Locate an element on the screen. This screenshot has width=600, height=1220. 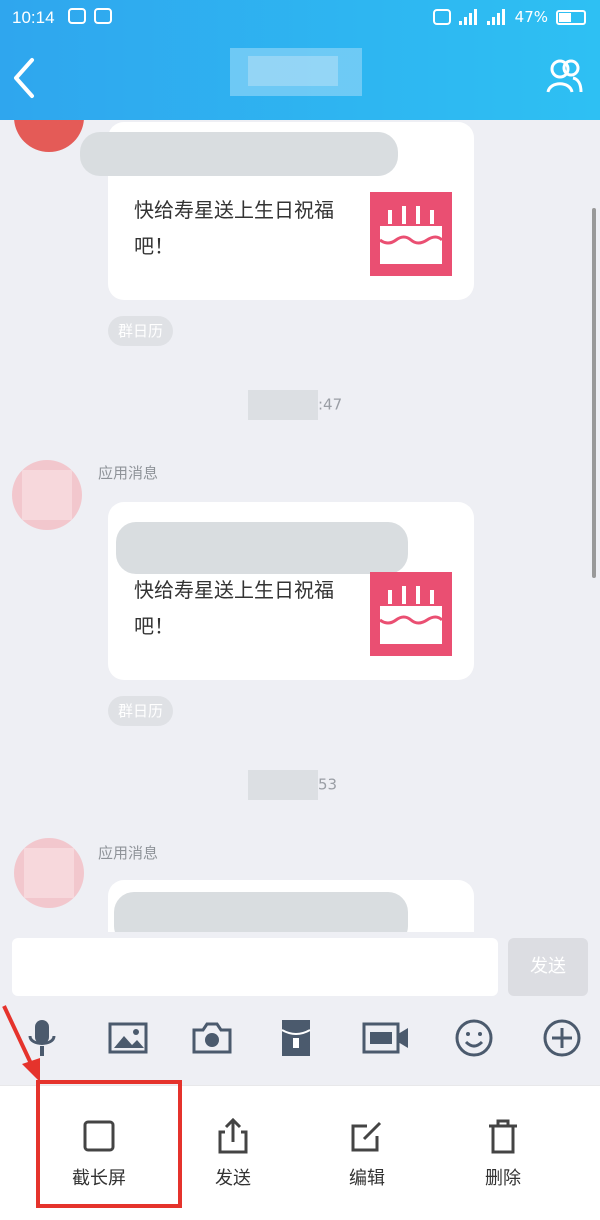
input-row: 发送 is located at coordinates (300, 967).